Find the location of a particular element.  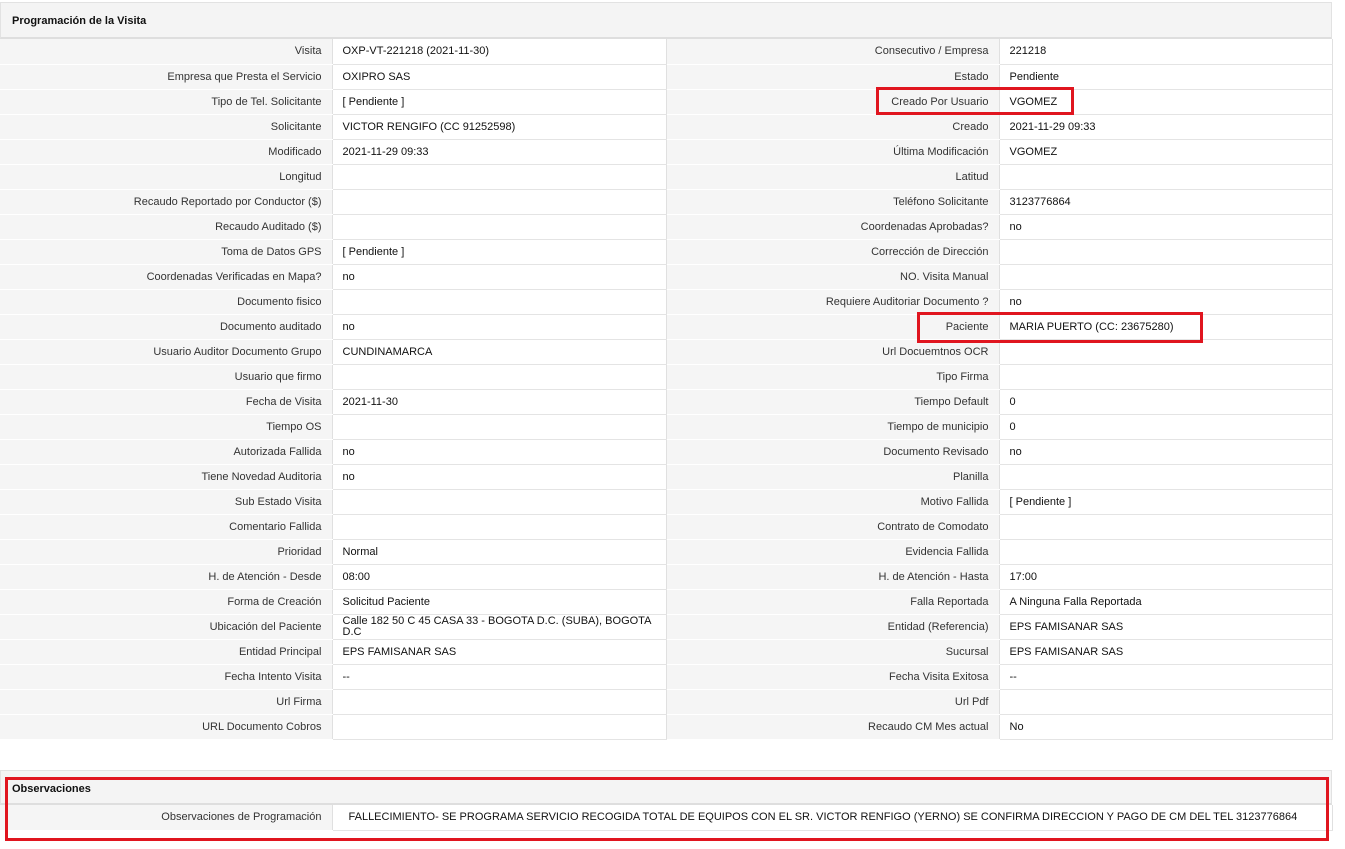

detail-label: Planilla is located at coordinates (832, 477).